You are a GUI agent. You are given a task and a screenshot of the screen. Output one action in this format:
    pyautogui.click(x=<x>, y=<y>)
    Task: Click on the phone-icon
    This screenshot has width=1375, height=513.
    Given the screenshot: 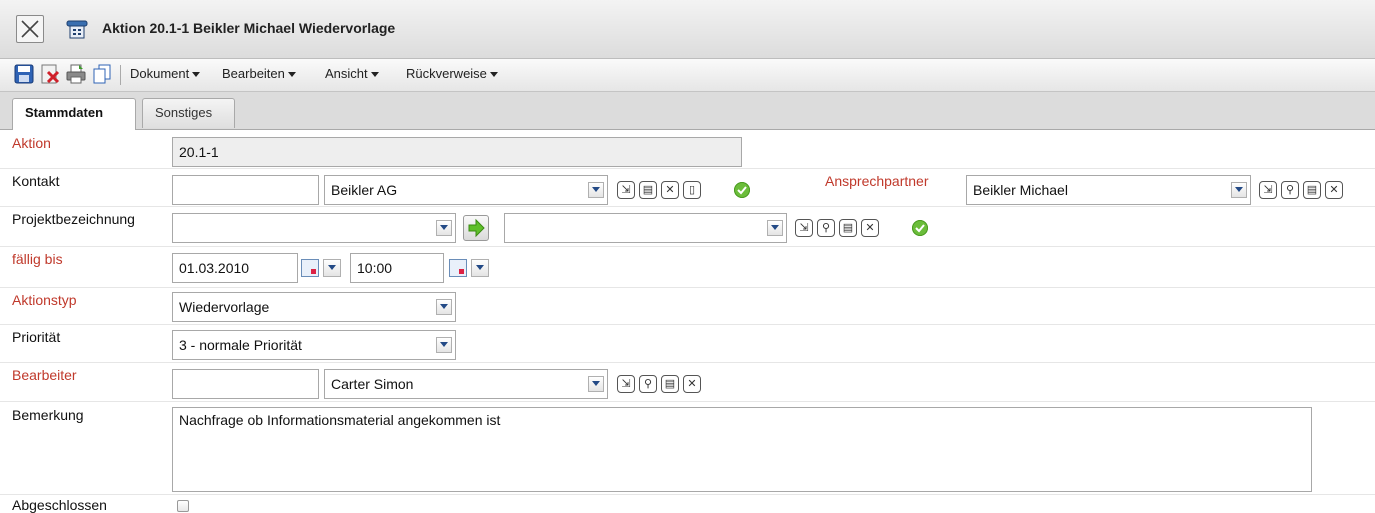 What is the action you would take?
    pyautogui.click(x=77, y=29)
    